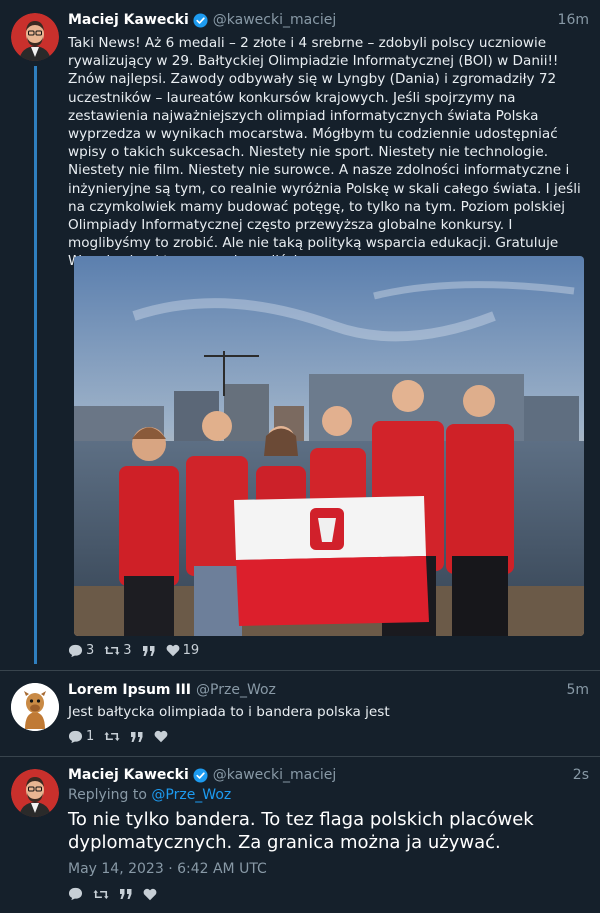 The width and height of the screenshot is (600, 913). I want to click on avatar-lorem-ipsum, so click(35, 707).